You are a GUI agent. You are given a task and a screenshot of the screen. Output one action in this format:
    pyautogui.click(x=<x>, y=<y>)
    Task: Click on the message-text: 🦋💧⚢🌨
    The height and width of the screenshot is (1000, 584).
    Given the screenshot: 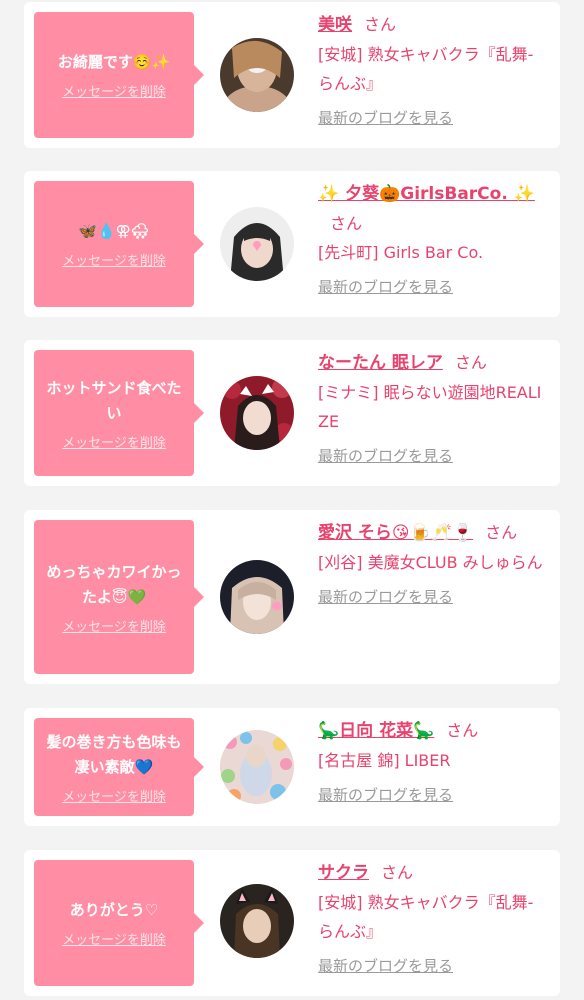 What is the action you would take?
    pyautogui.click(x=114, y=231)
    